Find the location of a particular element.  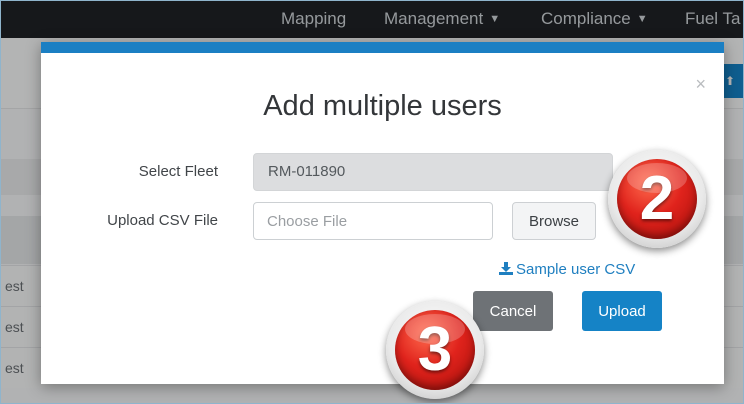

browse-button: Browse is located at coordinates (554, 221).